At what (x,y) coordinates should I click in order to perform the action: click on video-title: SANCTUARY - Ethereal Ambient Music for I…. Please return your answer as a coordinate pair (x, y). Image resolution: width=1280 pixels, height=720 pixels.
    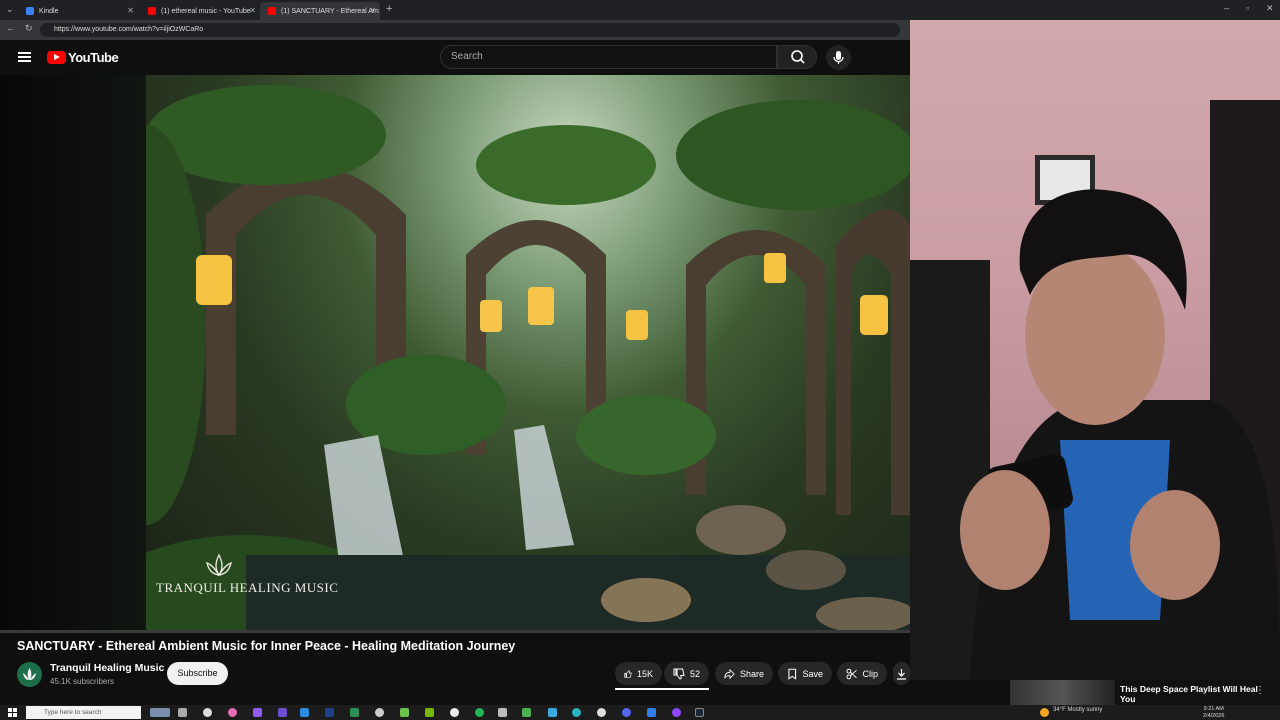
    Looking at the image, I should click on (266, 646).